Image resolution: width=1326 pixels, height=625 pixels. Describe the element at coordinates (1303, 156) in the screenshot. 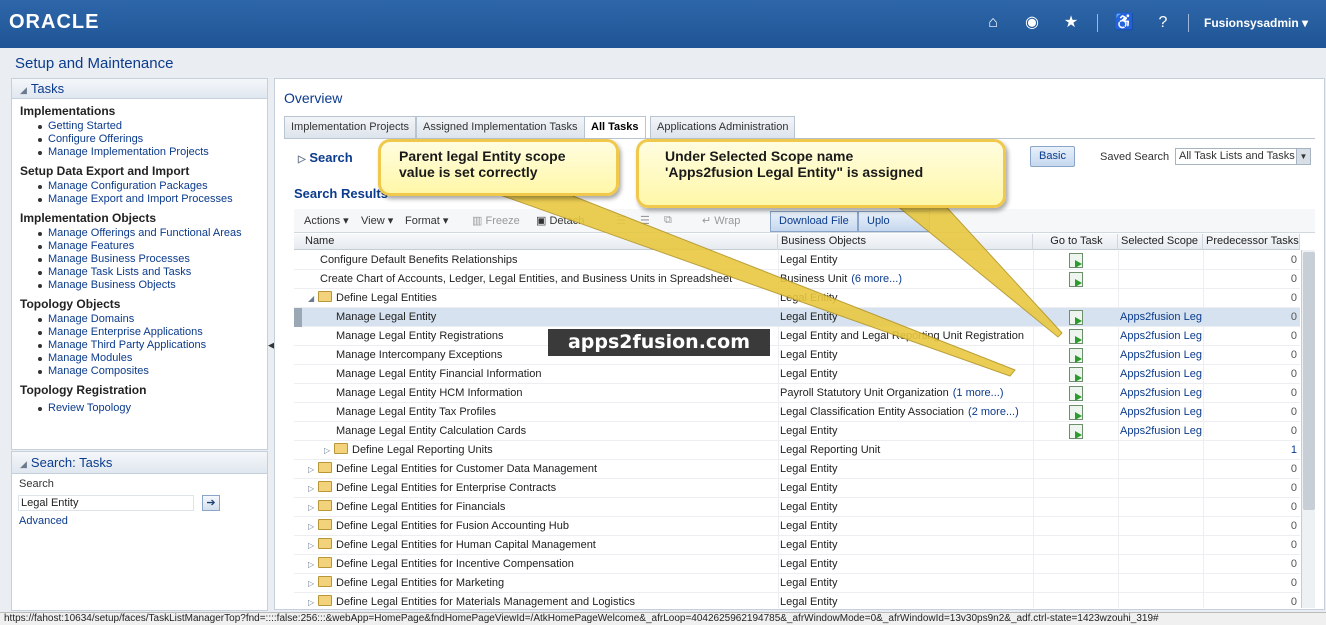

I see `dropdown-arrow-icon: ▼` at that location.